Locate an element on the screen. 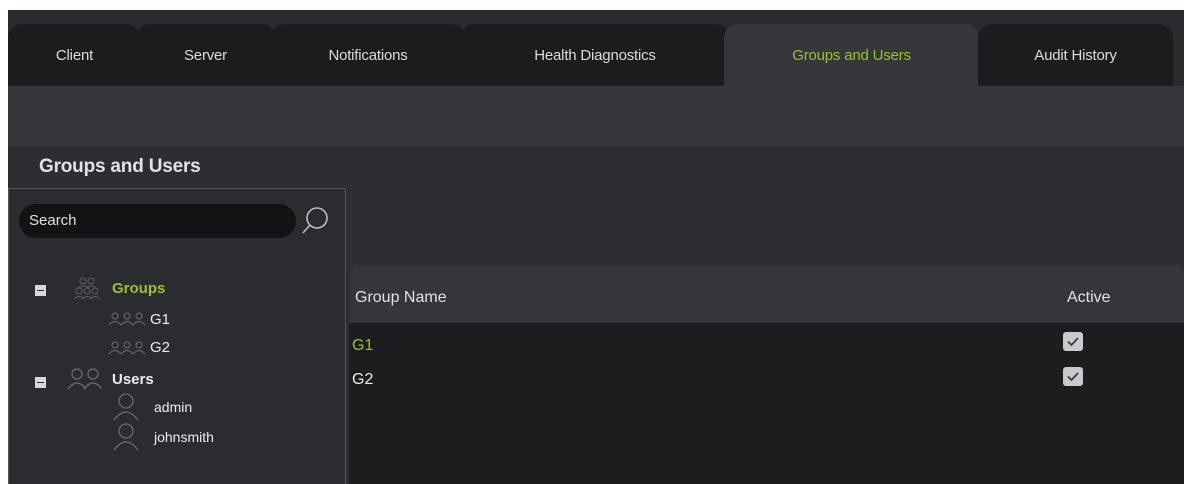  tab-client: Client is located at coordinates (74, 55).